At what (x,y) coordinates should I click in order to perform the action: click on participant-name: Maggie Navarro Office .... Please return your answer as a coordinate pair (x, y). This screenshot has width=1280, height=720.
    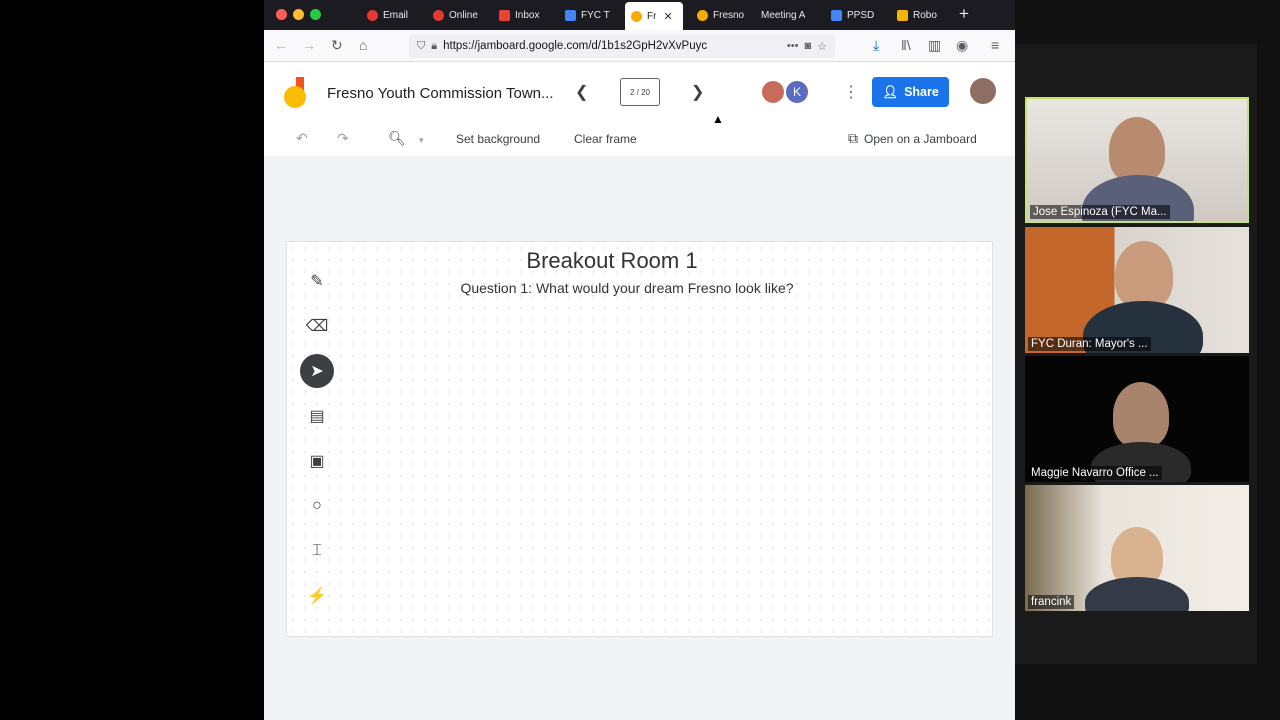
    Looking at the image, I should click on (1095, 473).